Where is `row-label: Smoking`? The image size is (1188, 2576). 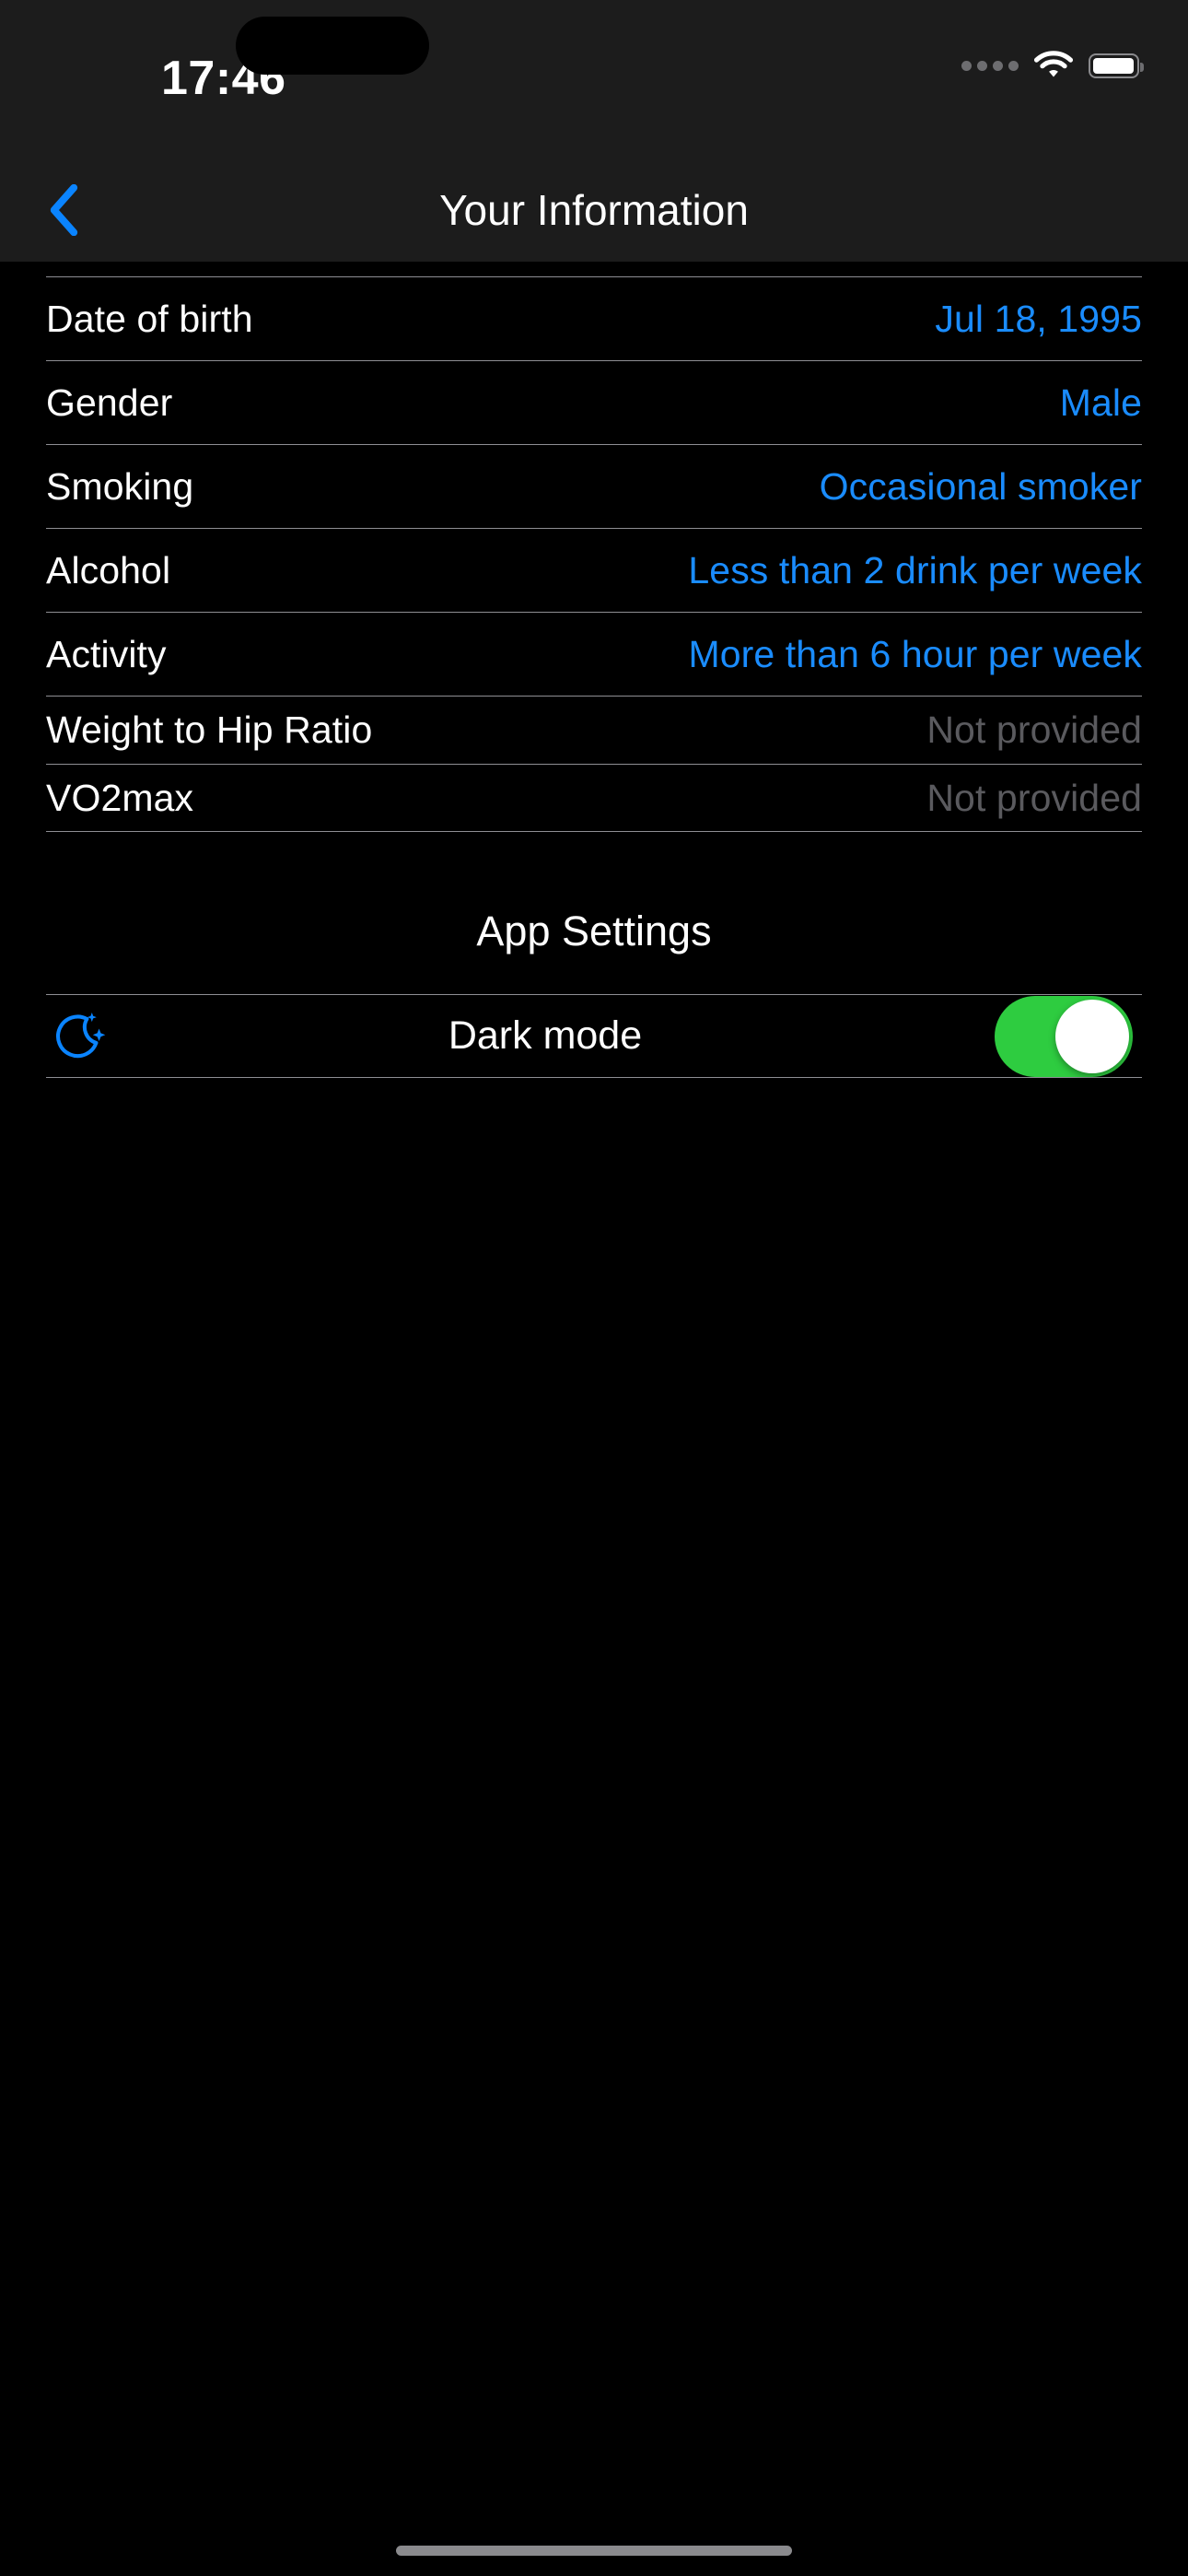
row-label: Smoking is located at coordinates (120, 486).